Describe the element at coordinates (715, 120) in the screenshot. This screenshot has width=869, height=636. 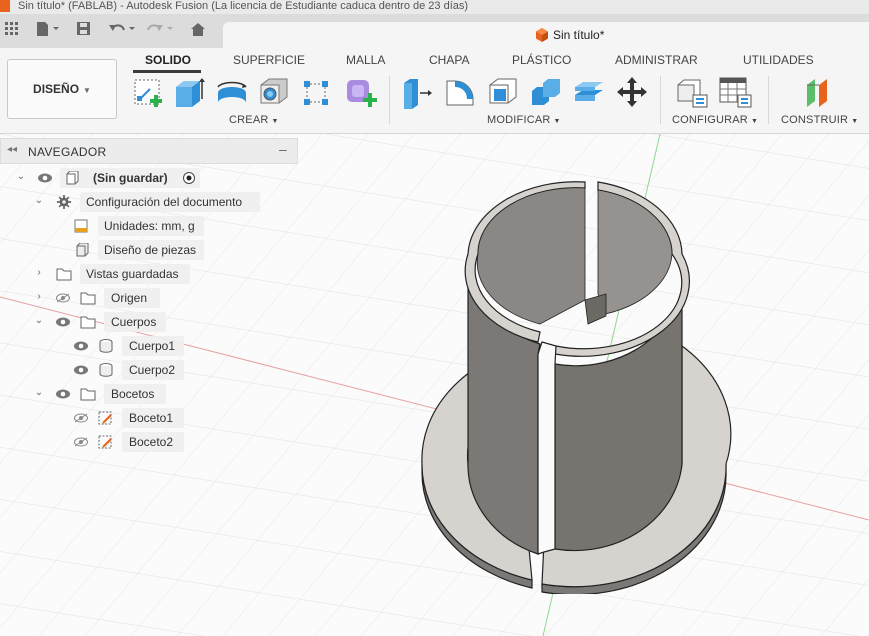
I see `group-configurar: CONFIGURAR ▼` at that location.